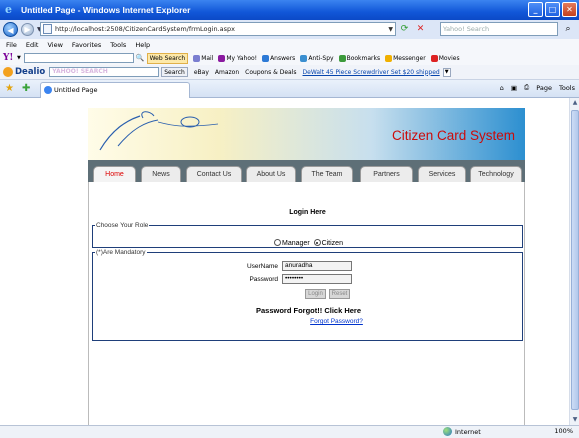 Image resolution: width=579 pixels, height=438 pixels. What do you see at coordinates (161, 174) in the screenshot?
I see `nav-tab-news: News` at bounding box center [161, 174].